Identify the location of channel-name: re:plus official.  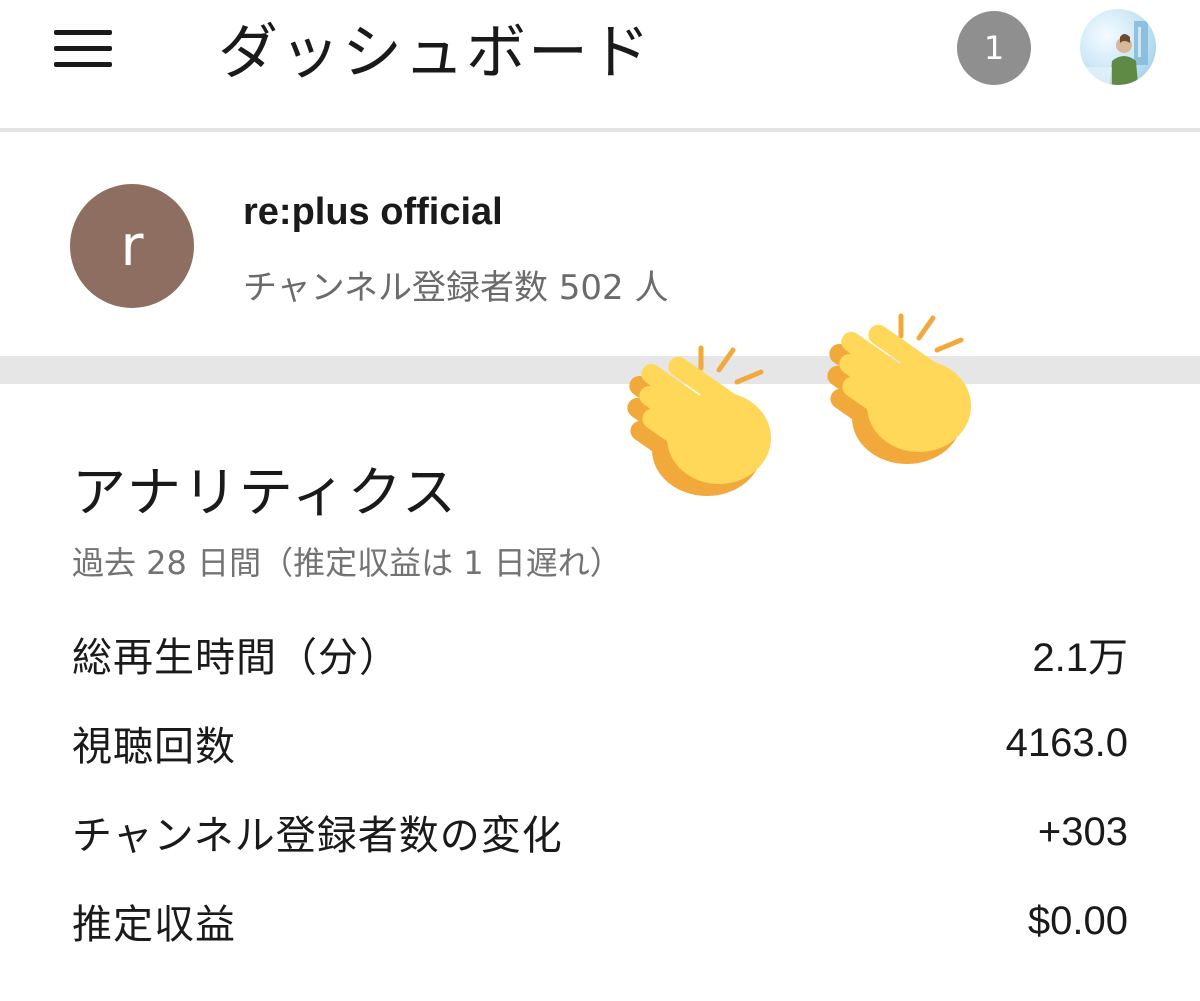
(373, 212).